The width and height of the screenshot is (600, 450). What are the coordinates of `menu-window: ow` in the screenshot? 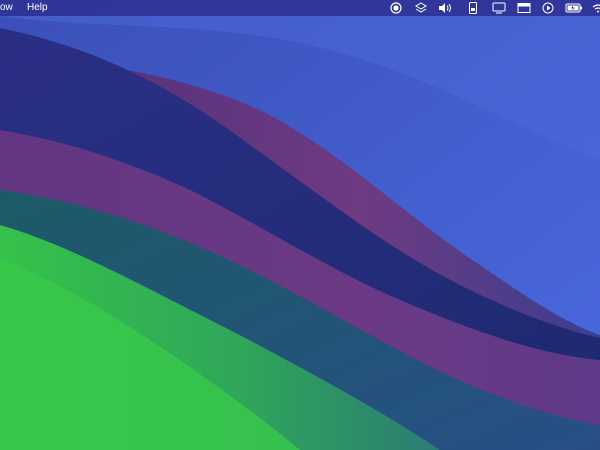 It's located at (6, 8).